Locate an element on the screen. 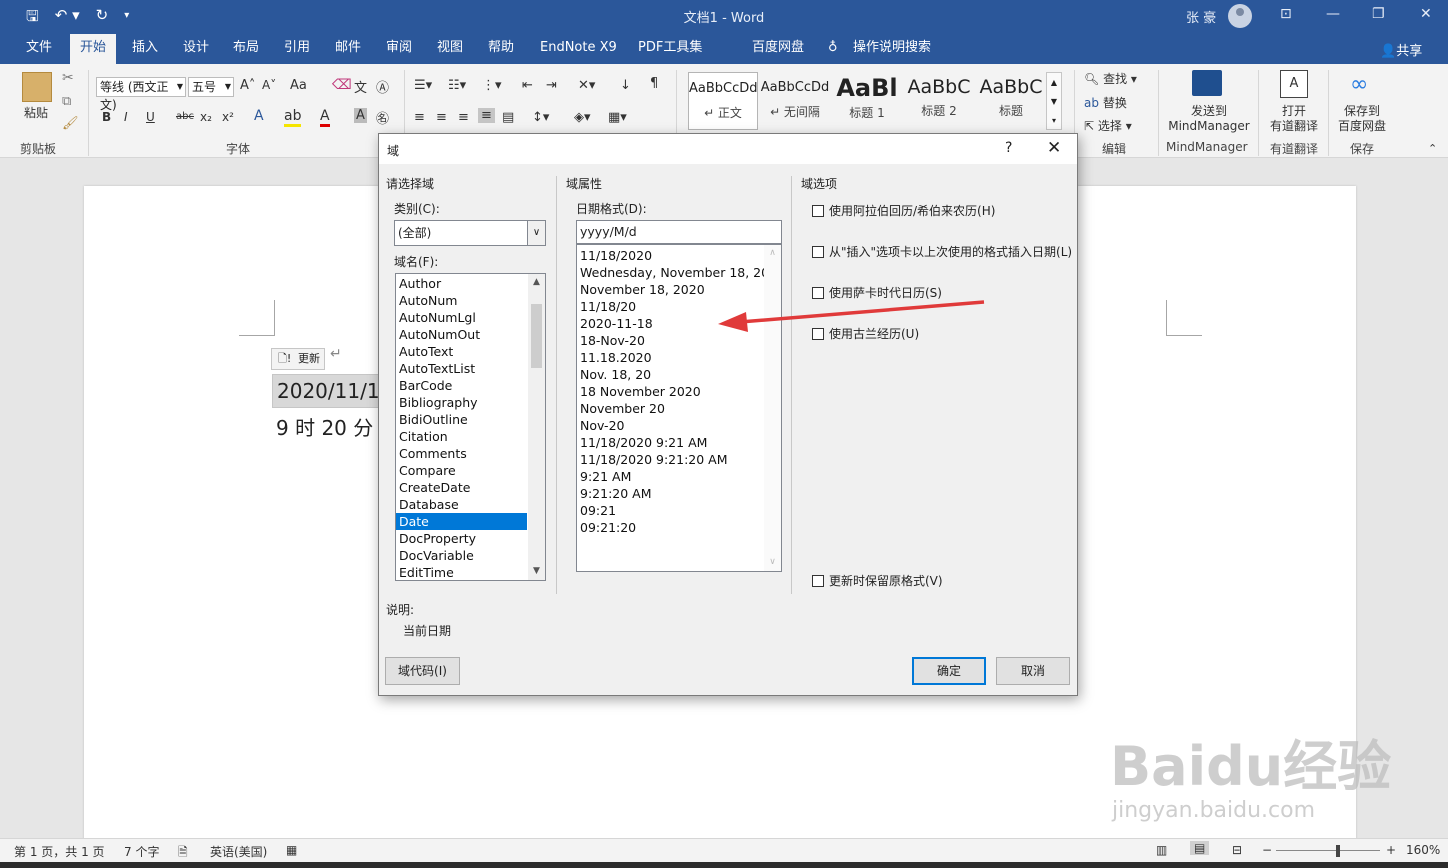 Image resolution: width=1448 pixels, height=868 pixels. annotation-arrow is located at coordinates (851, 316).